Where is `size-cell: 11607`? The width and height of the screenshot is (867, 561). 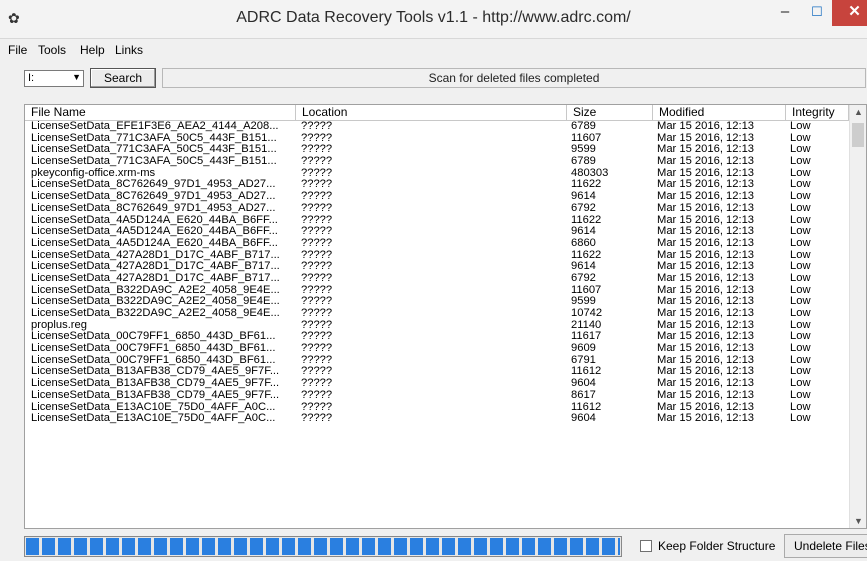 size-cell: 11607 is located at coordinates (586, 290).